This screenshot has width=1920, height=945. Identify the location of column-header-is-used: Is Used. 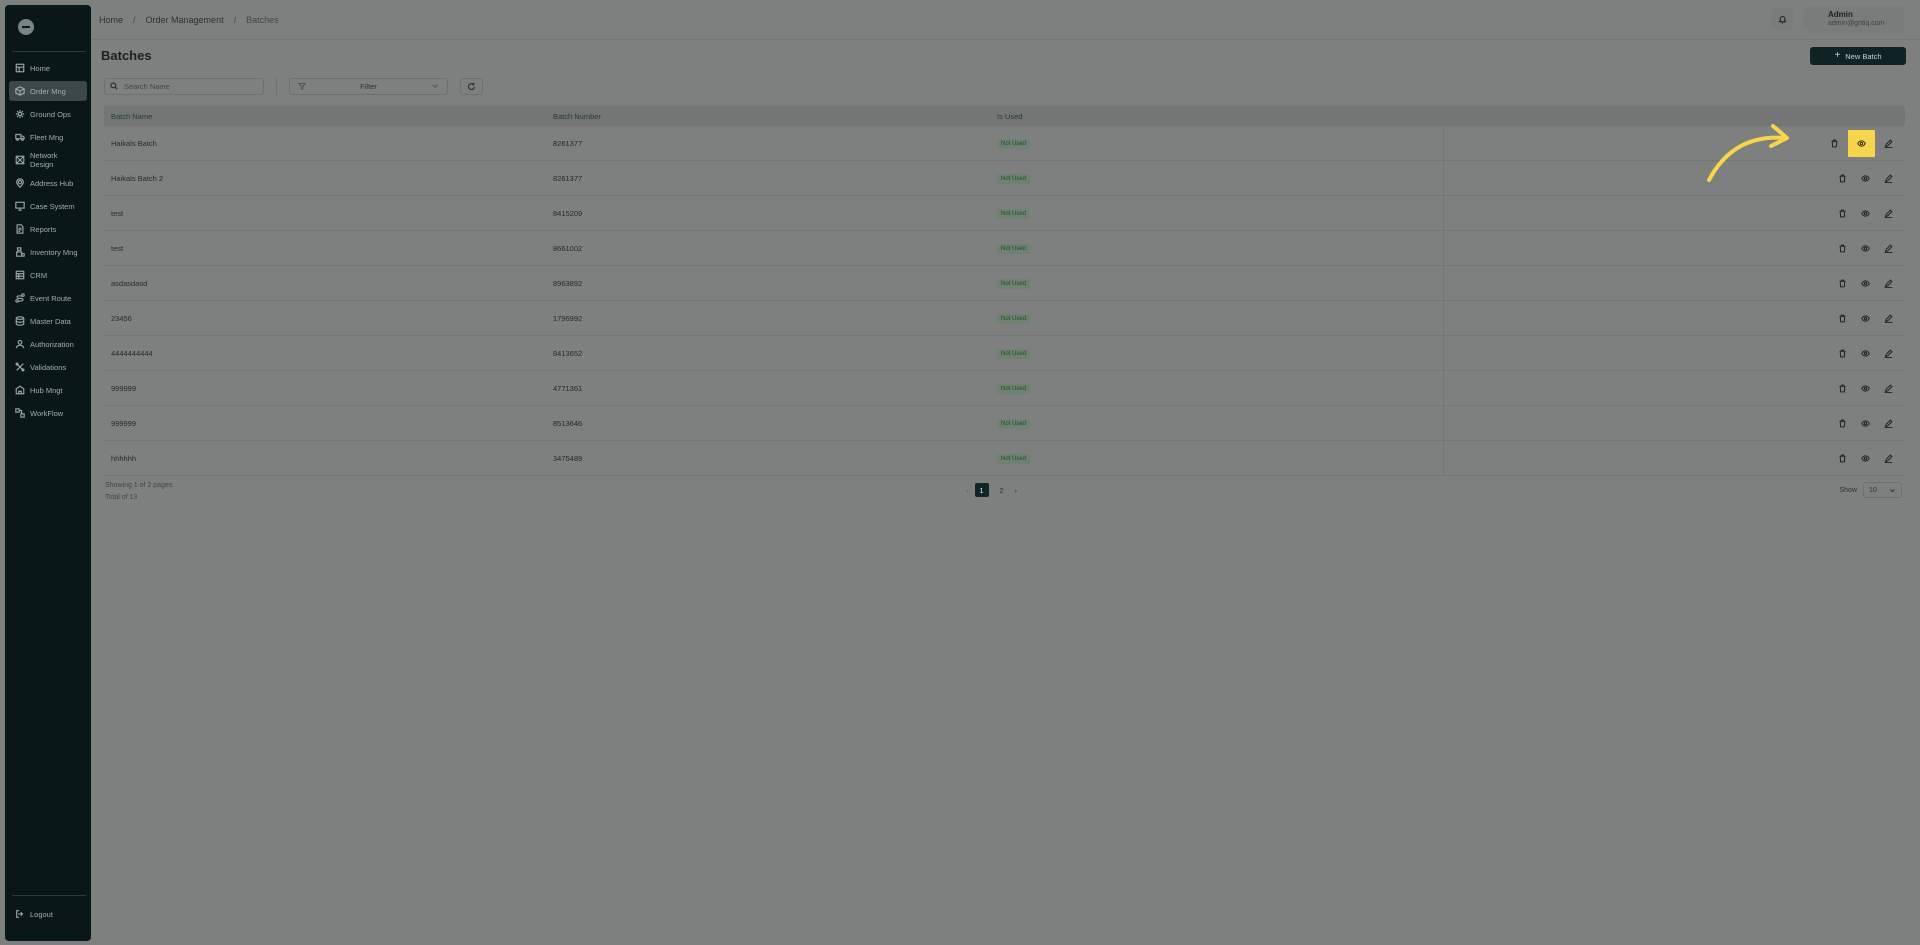
(1215, 116).